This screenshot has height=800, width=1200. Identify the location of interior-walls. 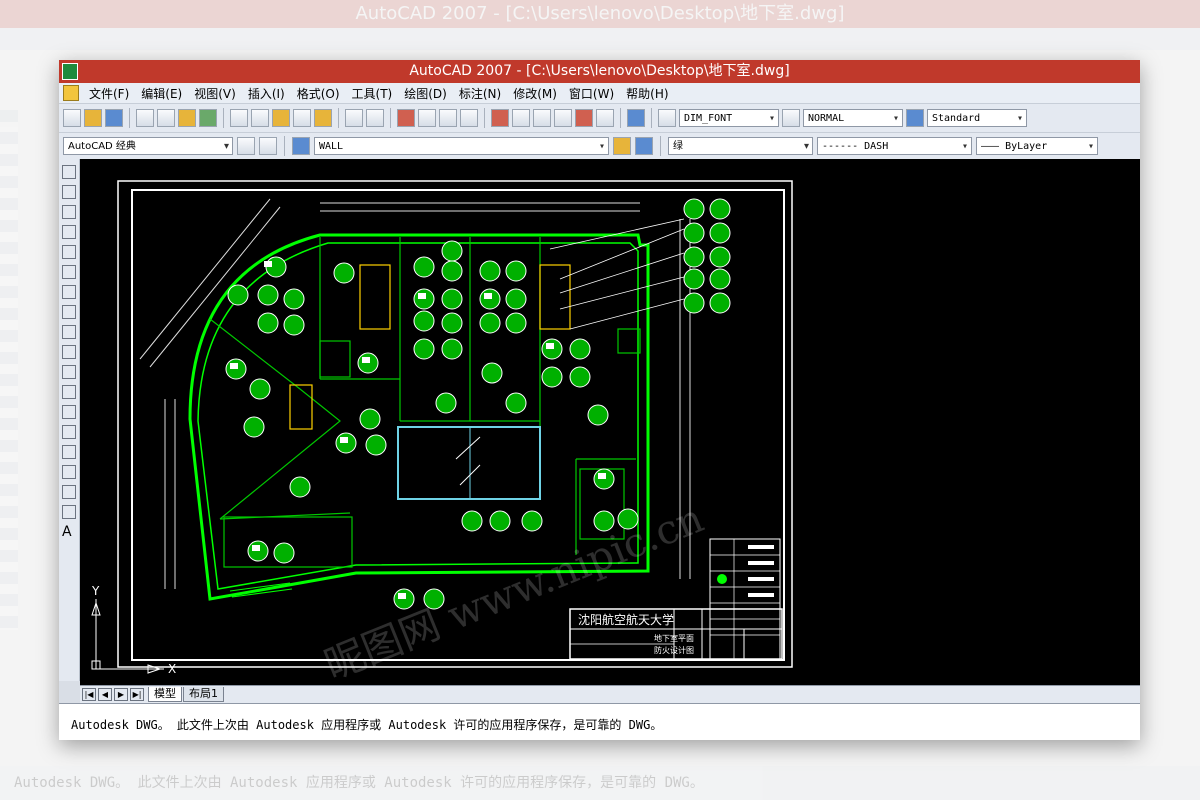
(425, 402).